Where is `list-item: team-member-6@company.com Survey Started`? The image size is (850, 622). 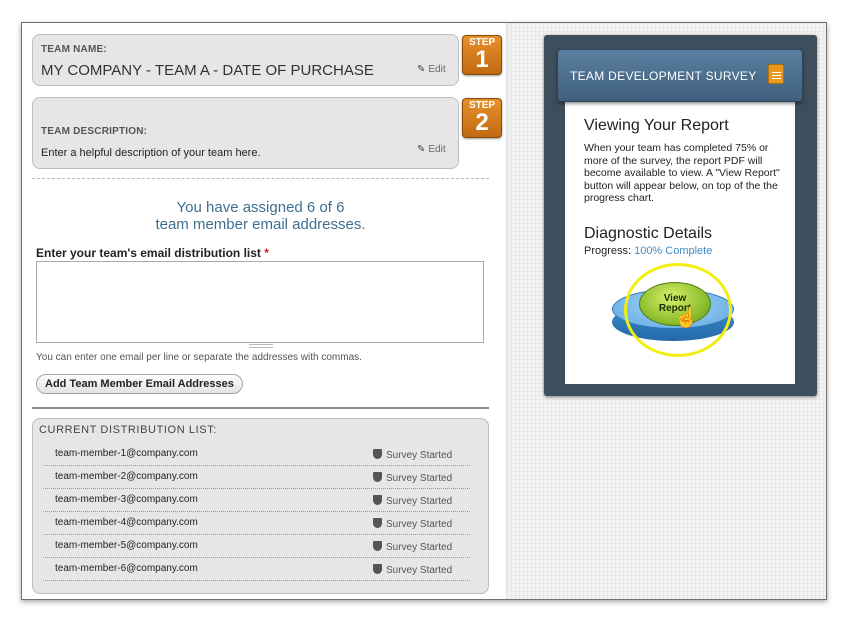
list-item: team-member-6@company.com Survey Started is located at coordinates (256, 569).